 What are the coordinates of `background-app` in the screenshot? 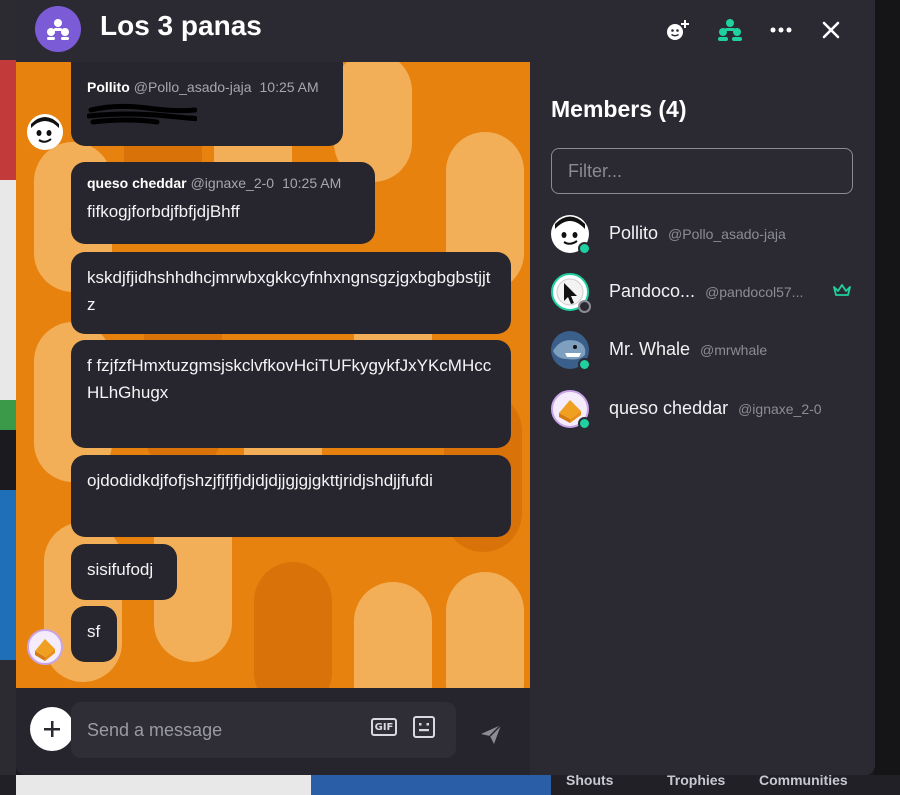 It's located at (887, 397).